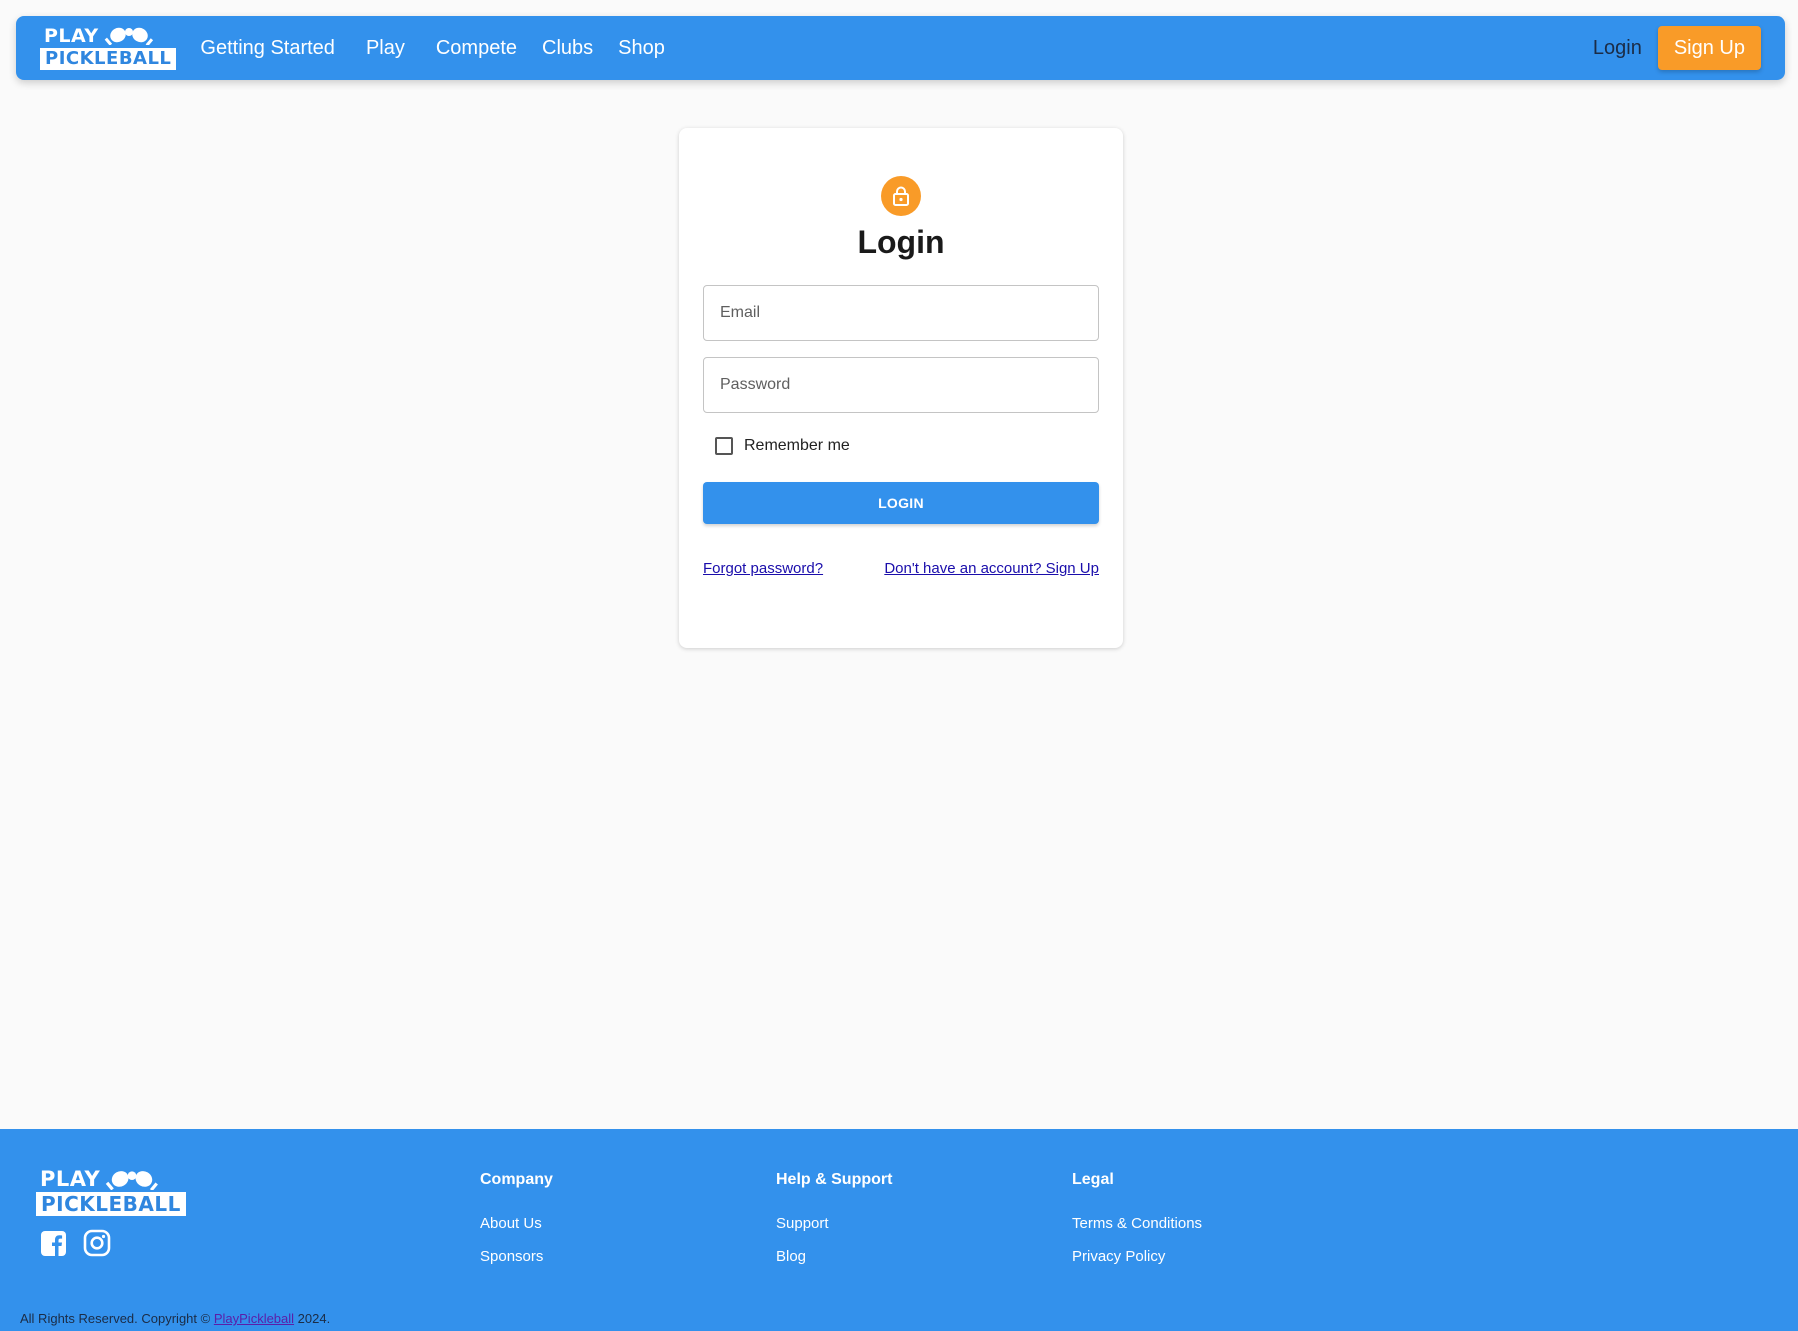  What do you see at coordinates (834, 1256) in the screenshot?
I see `footer-link-blog: Blog` at bounding box center [834, 1256].